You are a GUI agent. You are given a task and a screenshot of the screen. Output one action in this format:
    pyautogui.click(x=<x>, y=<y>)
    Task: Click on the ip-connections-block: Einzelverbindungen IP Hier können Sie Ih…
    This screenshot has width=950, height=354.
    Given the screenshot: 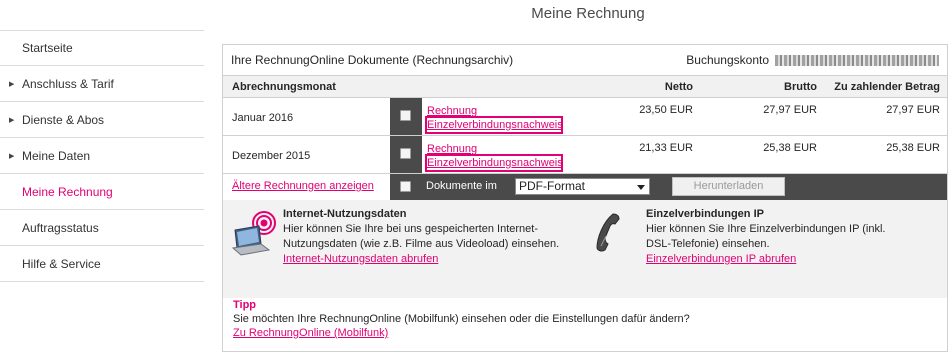 What is the action you would take?
    pyautogui.click(x=796, y=236)
    